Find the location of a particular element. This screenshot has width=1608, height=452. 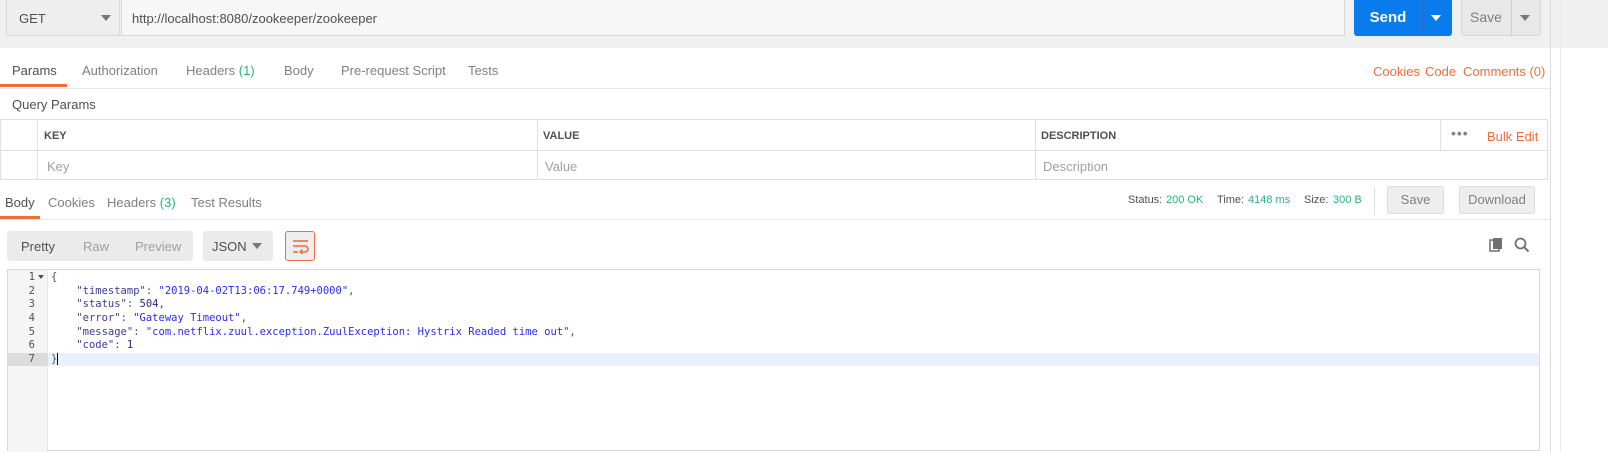

send-label: Send is located at coordinates (1388, 17).